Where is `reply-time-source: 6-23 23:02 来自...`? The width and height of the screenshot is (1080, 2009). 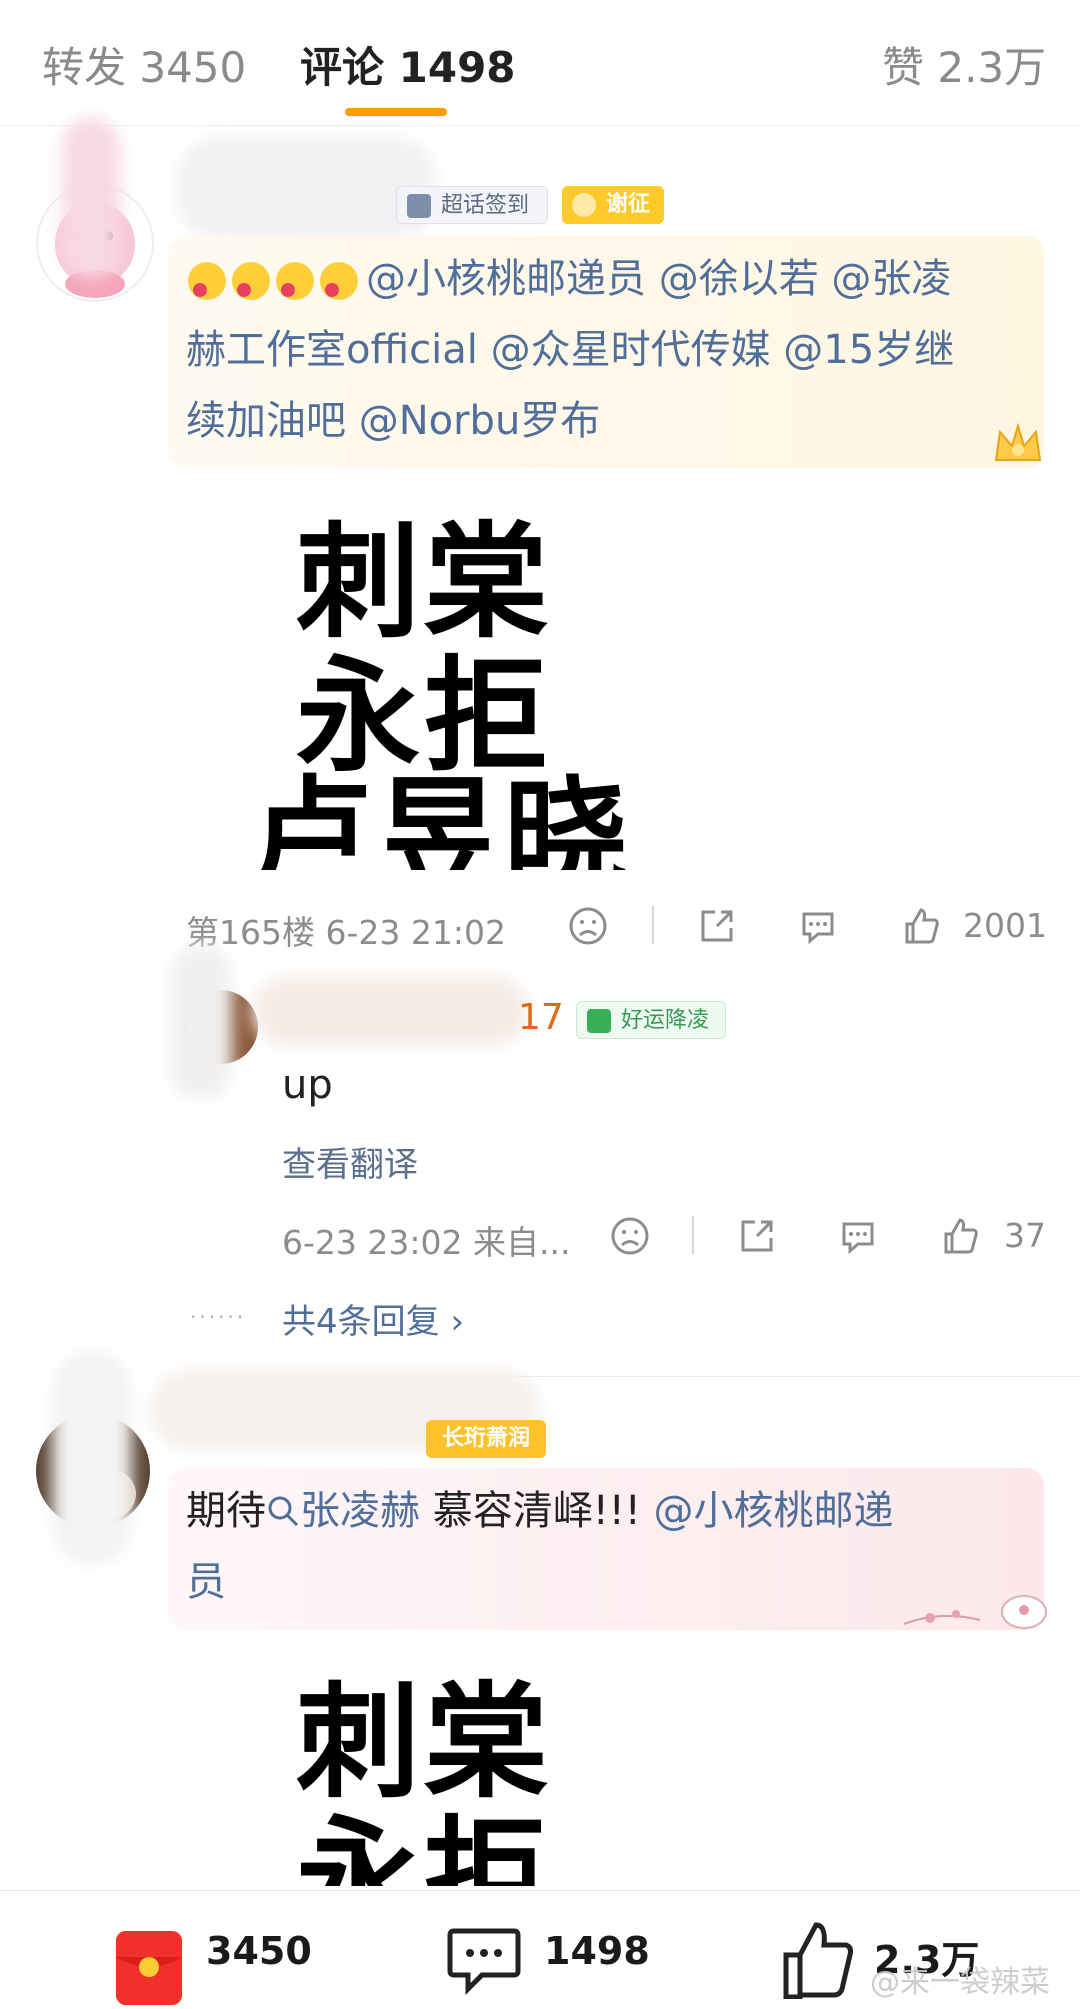 reply-time-source: 6-23 23:02 来自... is located at coordinates (426, 1242).